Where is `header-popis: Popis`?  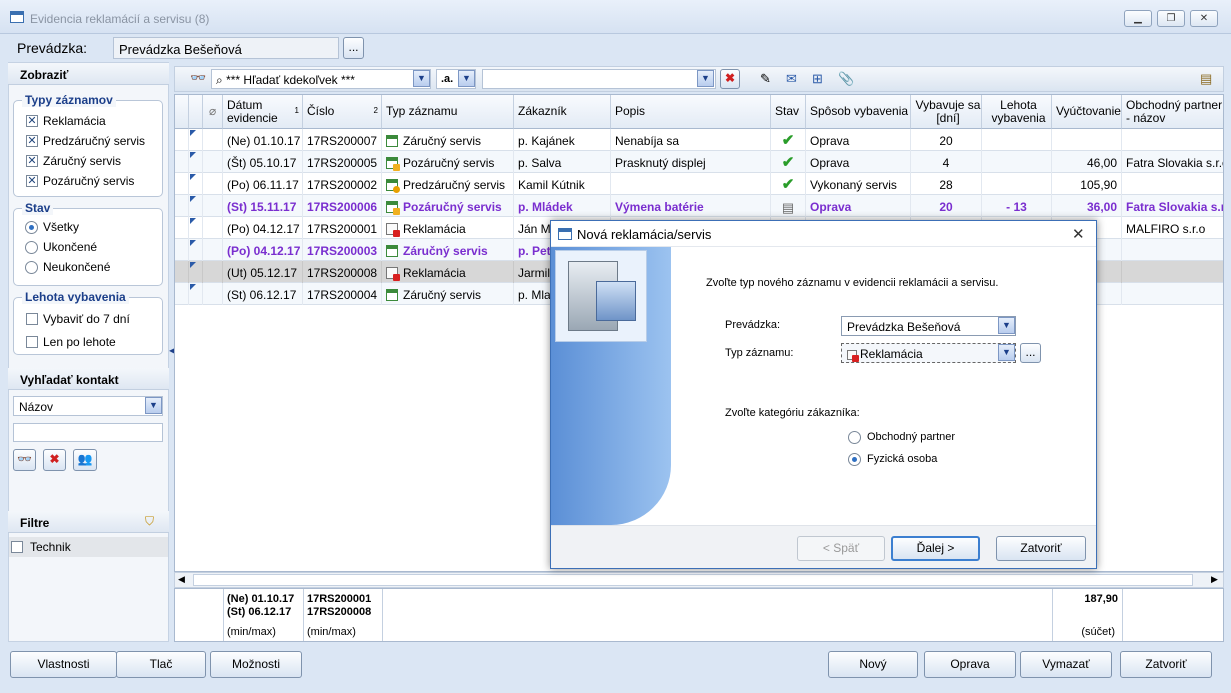
header-popis: Popis is located at coordinates (691, 112).